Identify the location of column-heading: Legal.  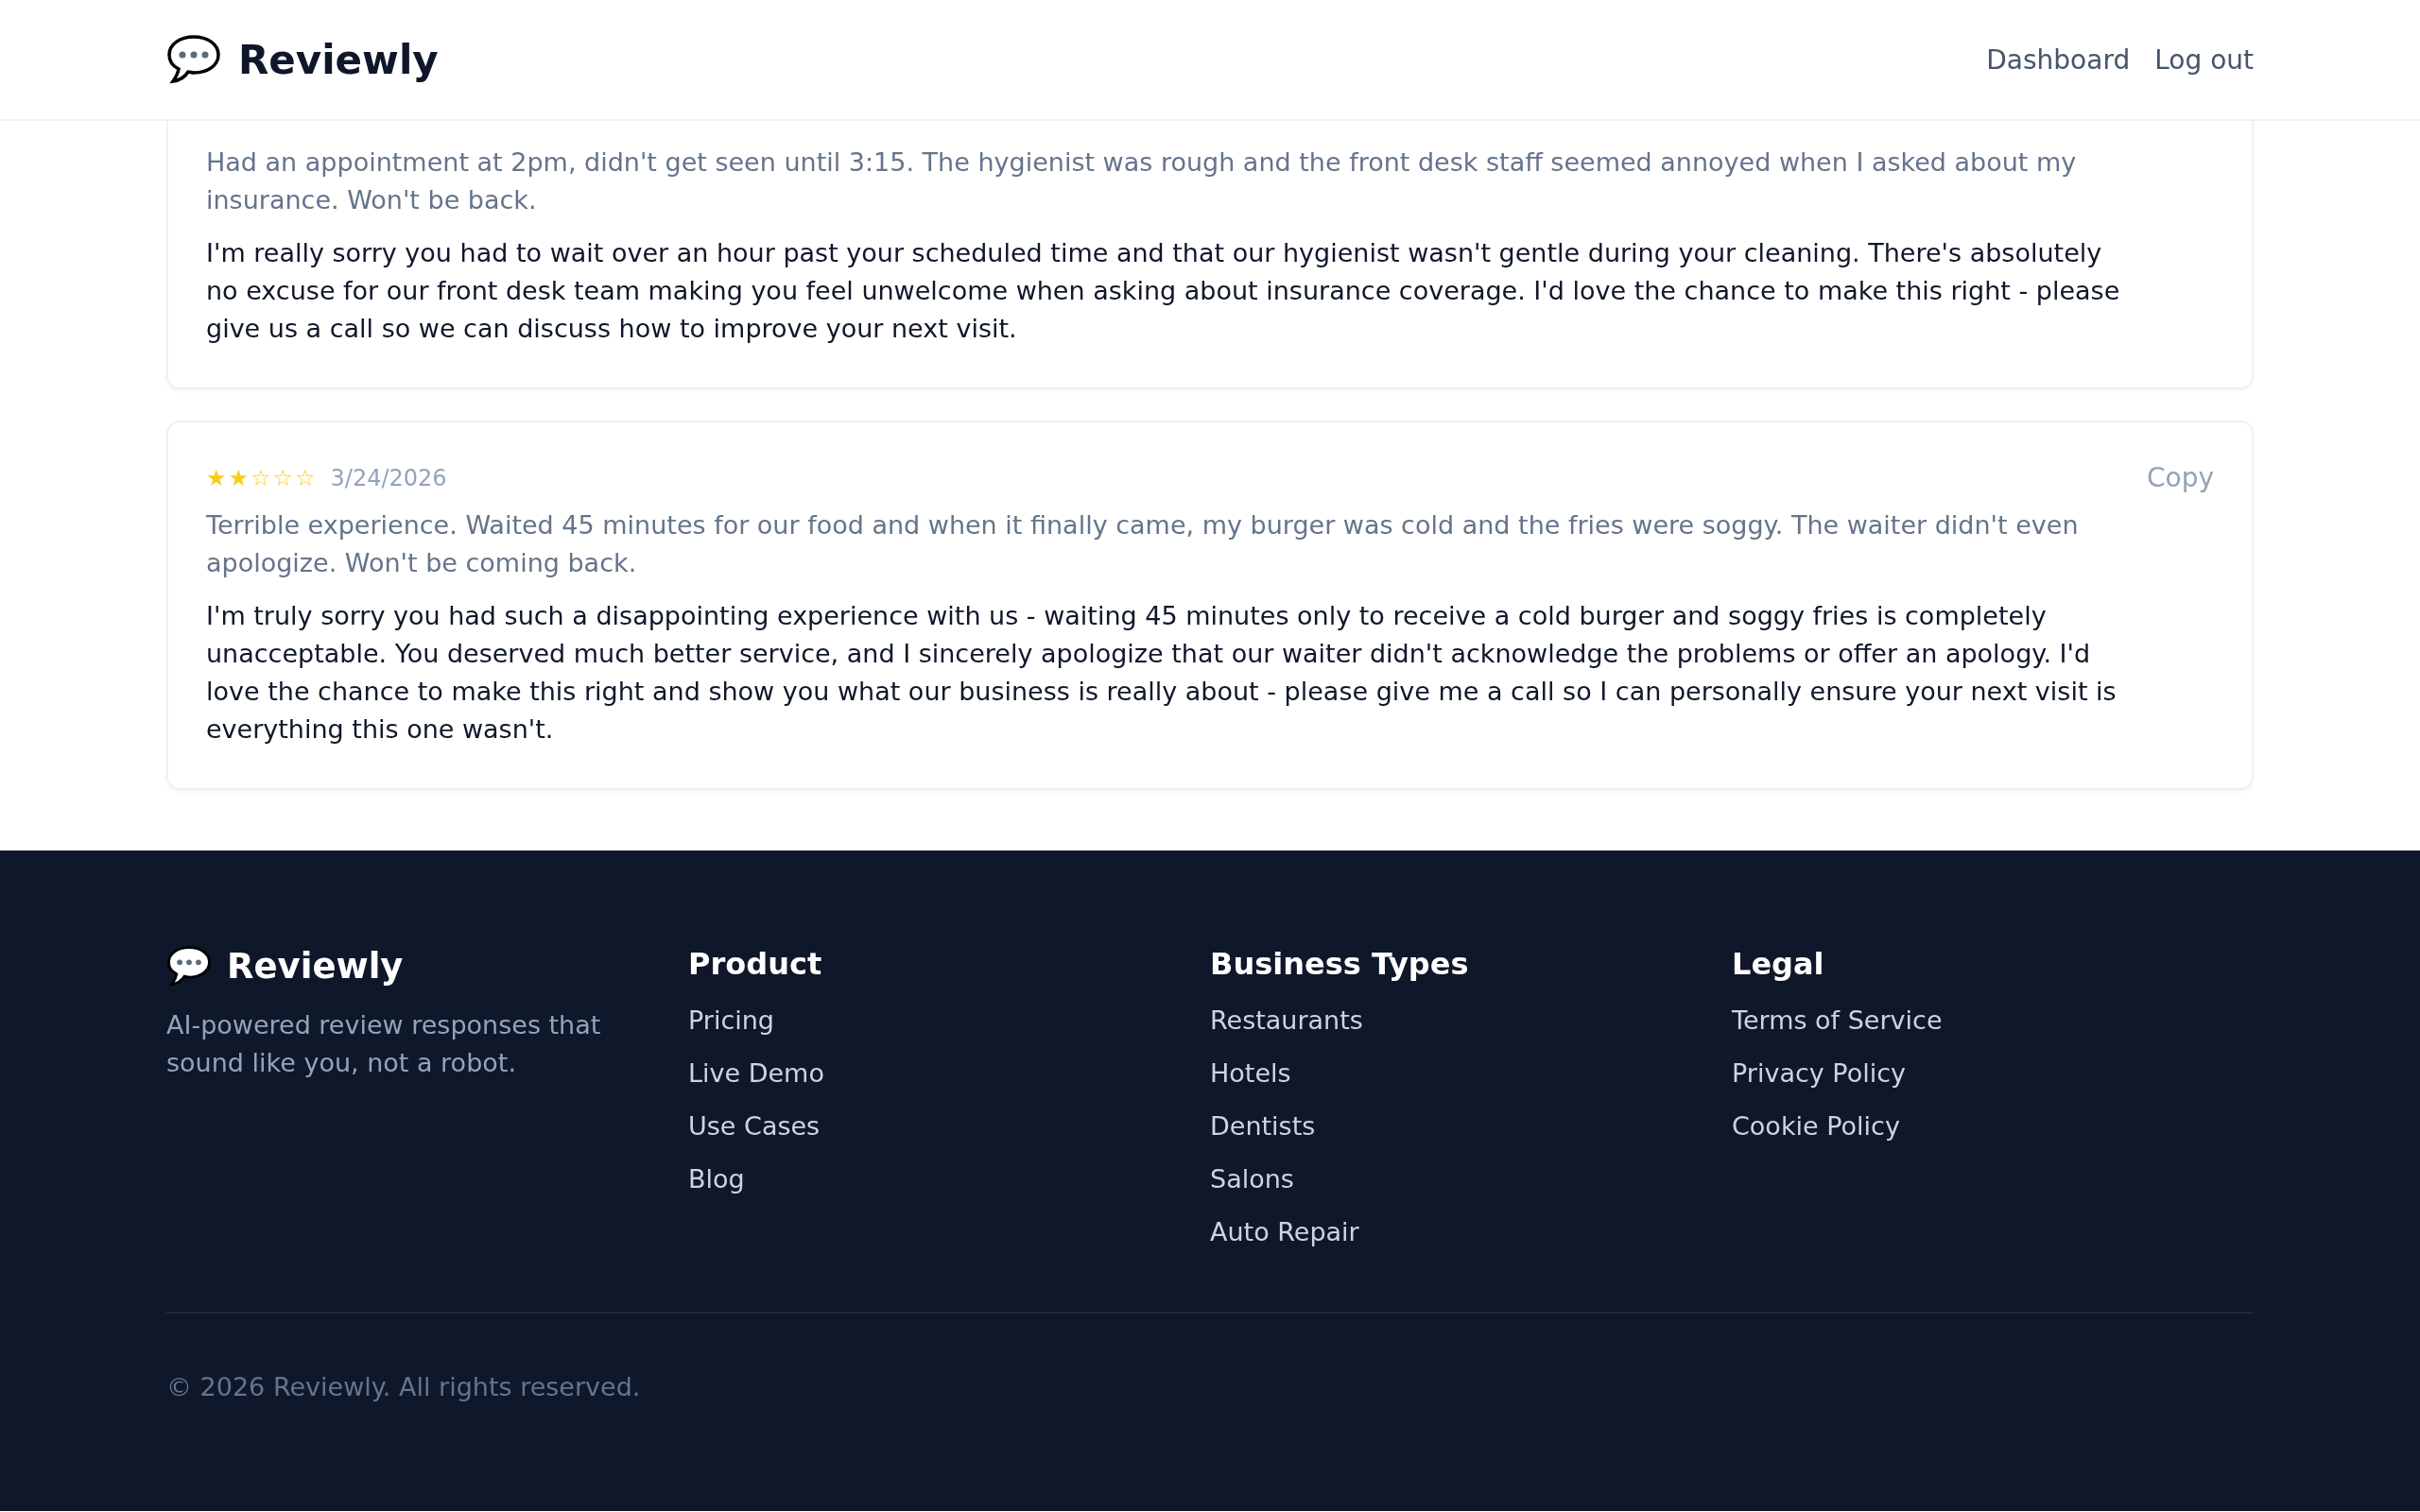
(1779, 964).